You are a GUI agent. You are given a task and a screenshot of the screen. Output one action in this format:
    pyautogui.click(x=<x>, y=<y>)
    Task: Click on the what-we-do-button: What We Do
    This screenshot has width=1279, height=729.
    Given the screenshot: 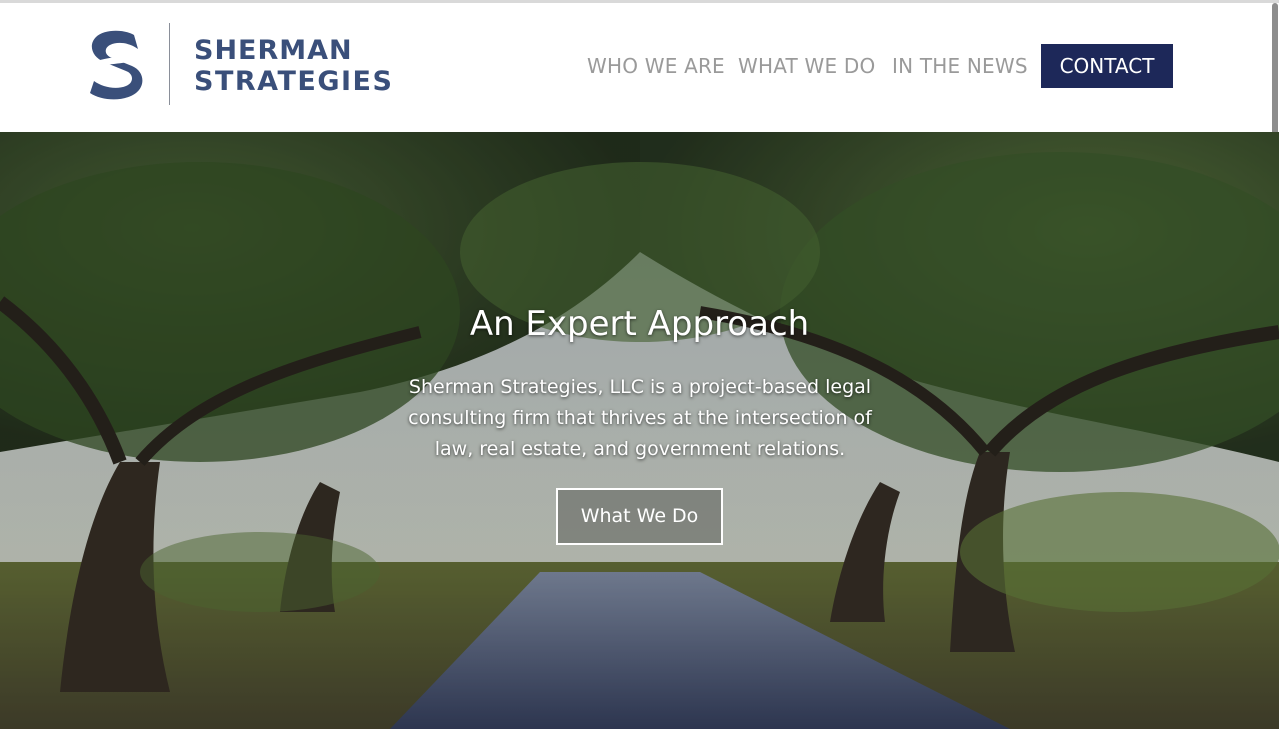 What is the action you would take?
    pyautogui.click(x=639, y=516)
    